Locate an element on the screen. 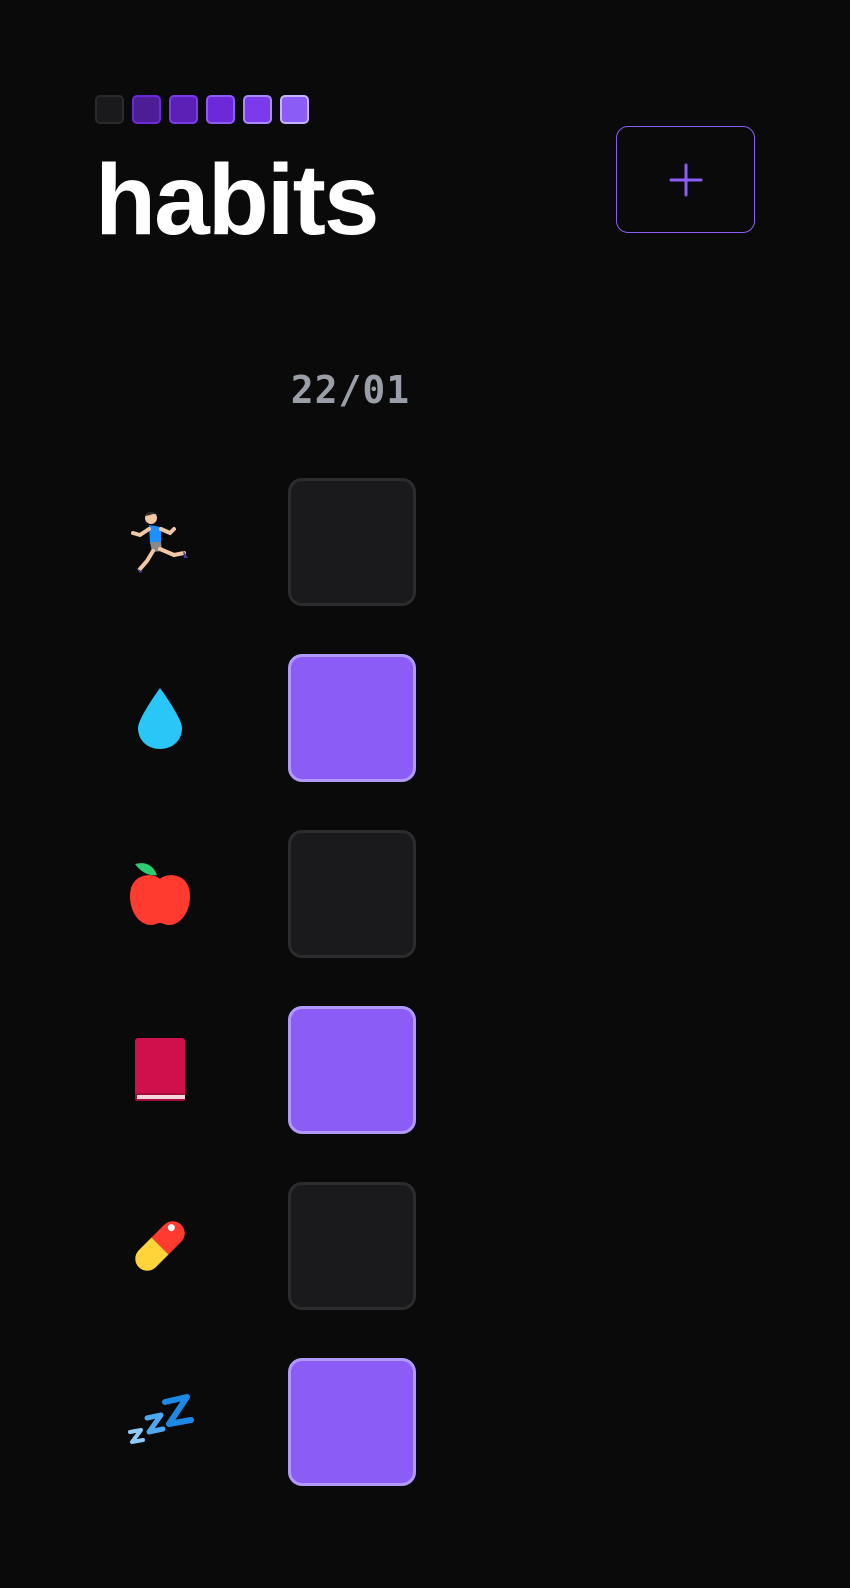 The height and width of the screenshot is (1588, 850). date-column-header: 22/01 is located at coordinates (350, 390).